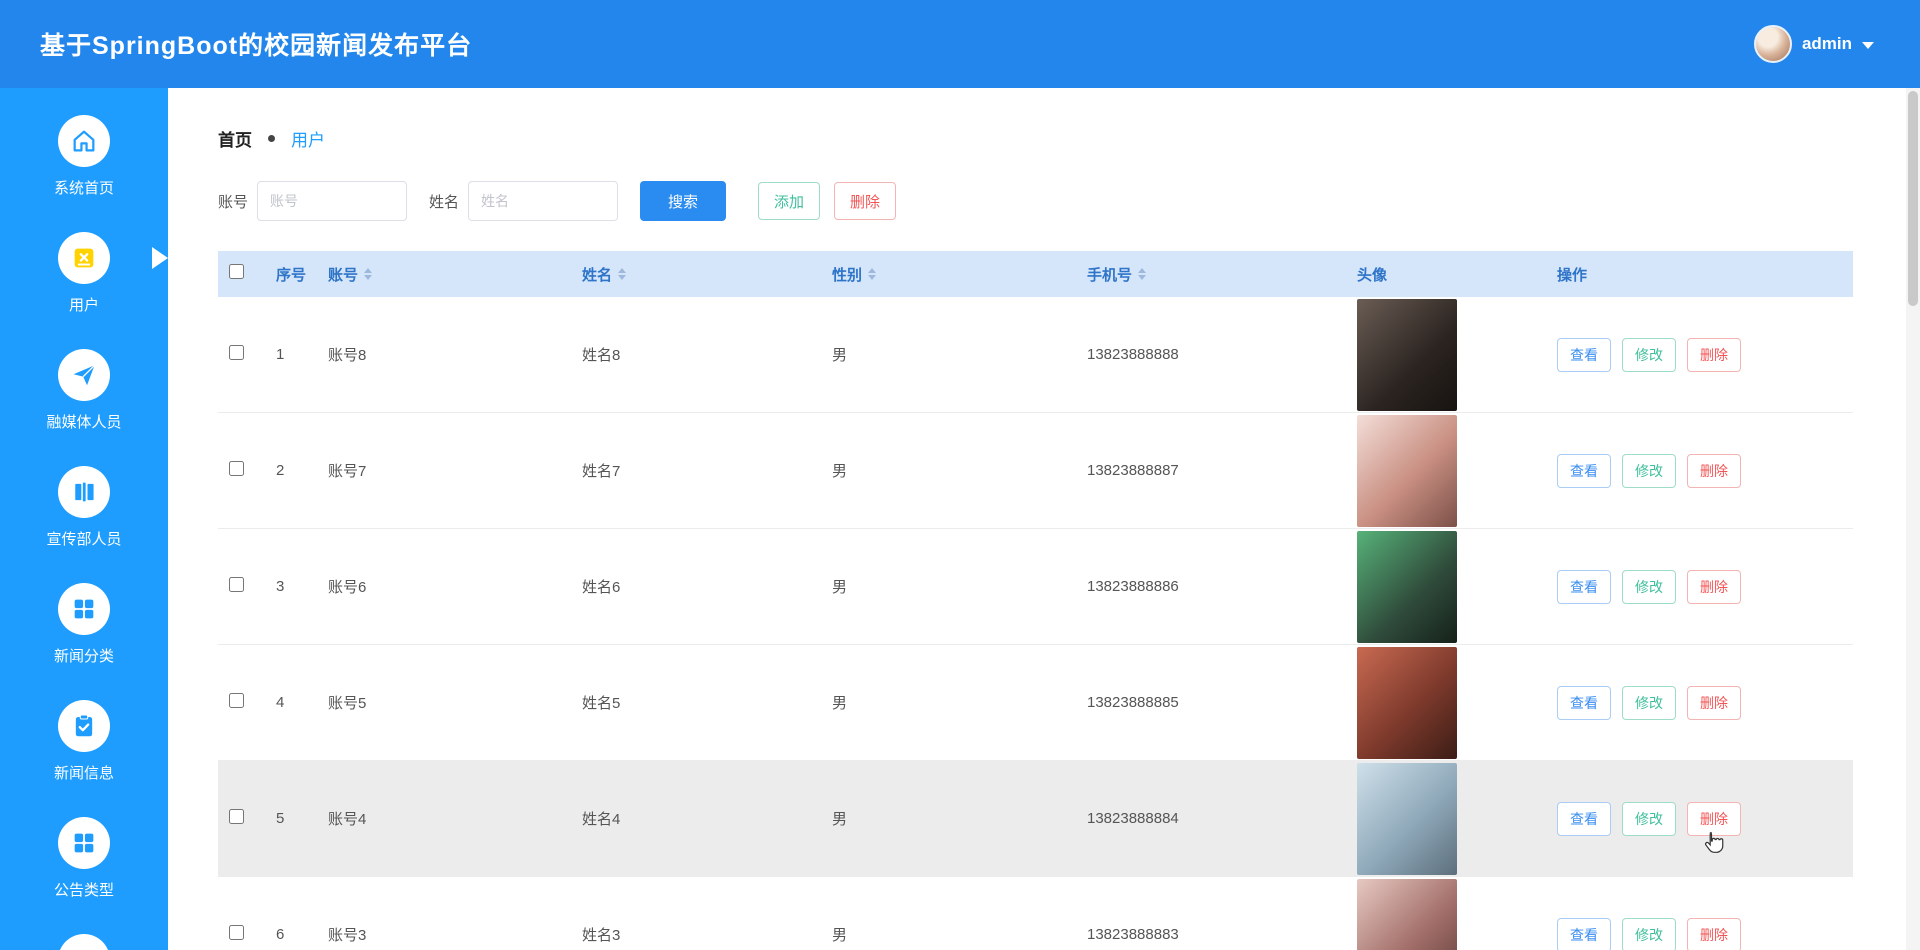 Image resolution: width=1920 pixels, height=950 pixels. I want to click on user-avatar, so click(1772, 44).